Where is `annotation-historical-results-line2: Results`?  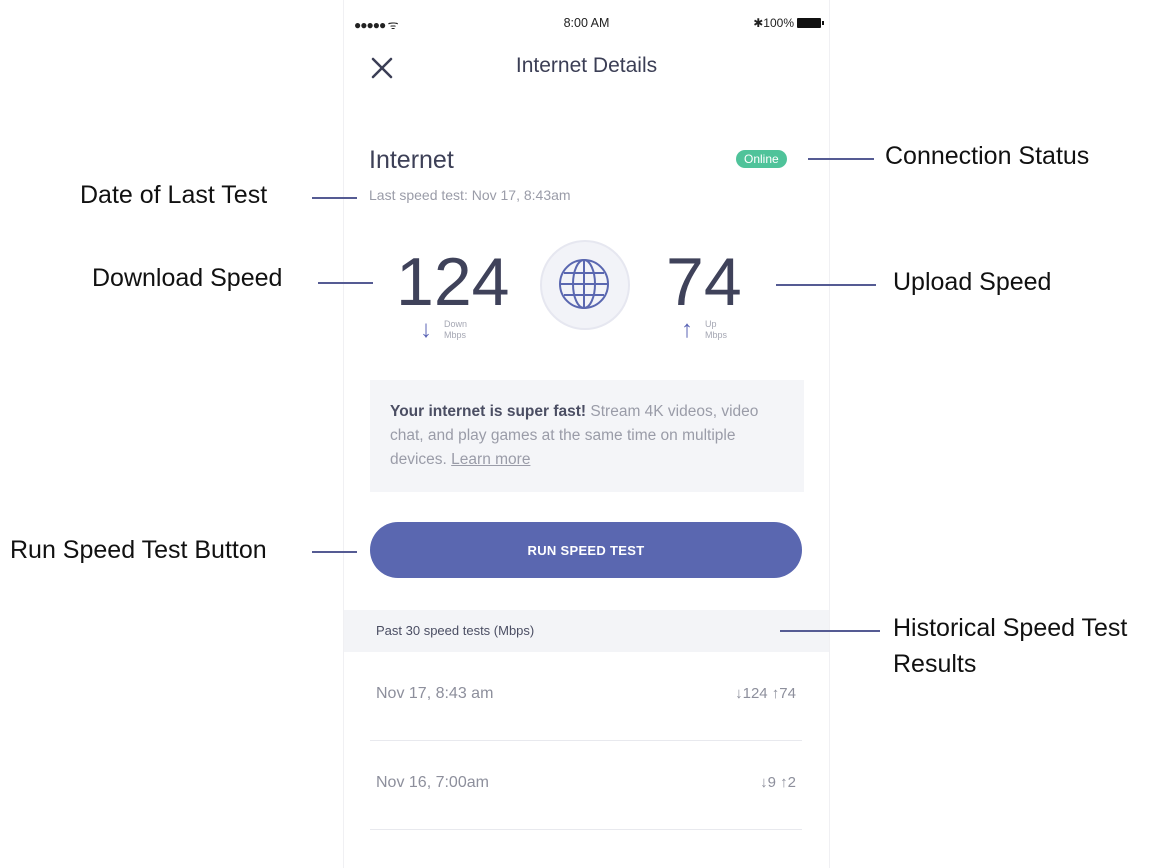 annotation-historical-results-line2: Results is located at coordinates (935, 664).